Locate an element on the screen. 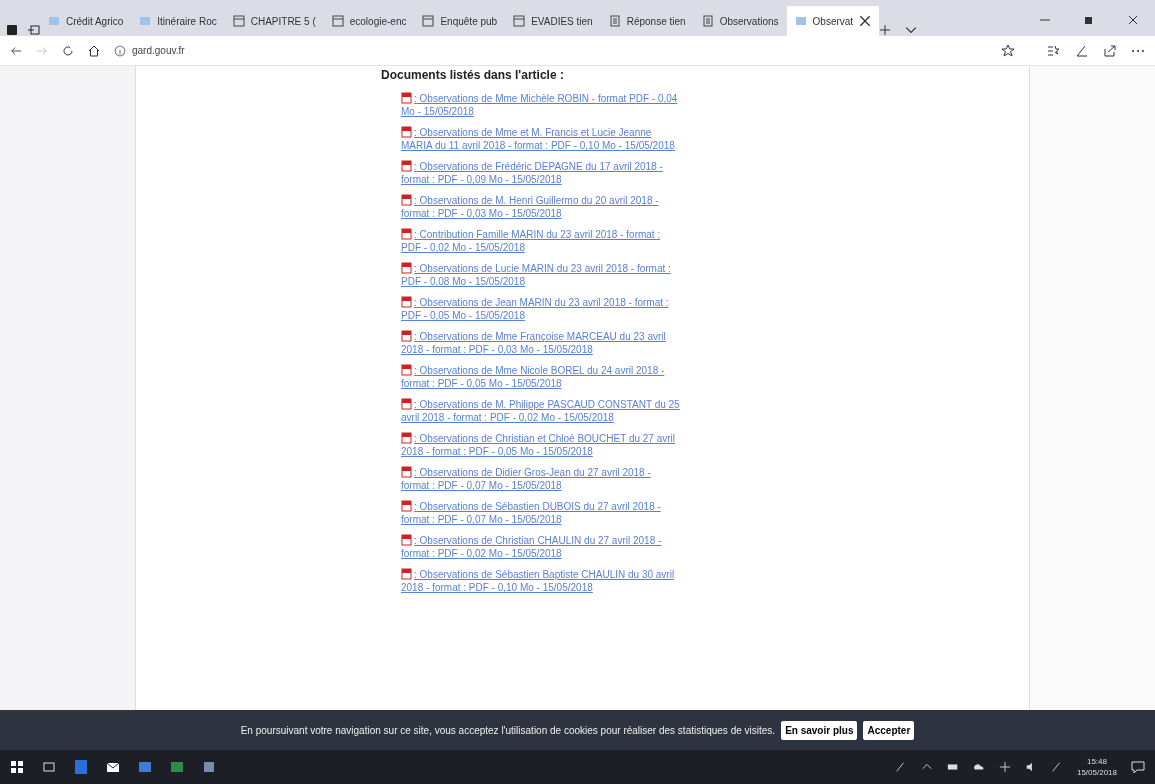 This screenshot has height=784, width=1155. document-link: : Observations de M. Philippe PASCAUD CONSTANT du 25 avril 2018 - format : PDF - 0,02 Mo - 15/05/2018 is located at coordinates (541, 411).